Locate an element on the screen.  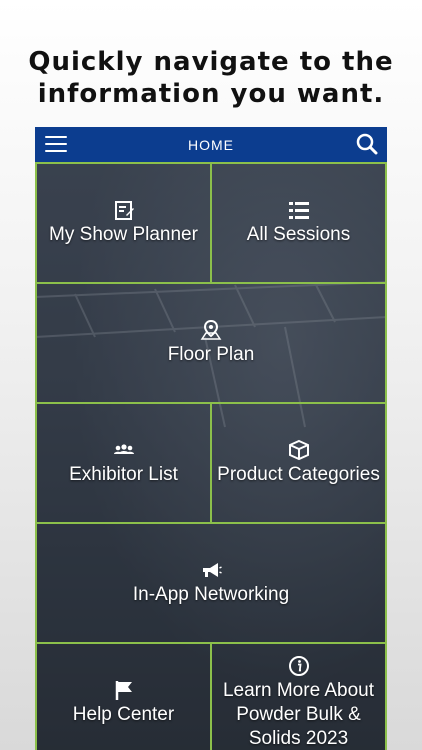
megaphone-icon is located at coordinates (212, 570).